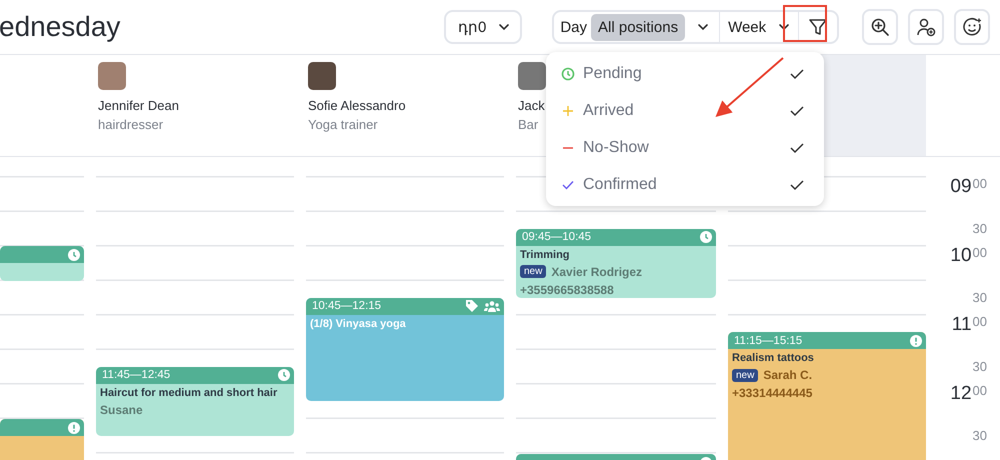  Describe the element at coordinates (638, 27) in the screenshot. I see `position-select: All positions` at that location.